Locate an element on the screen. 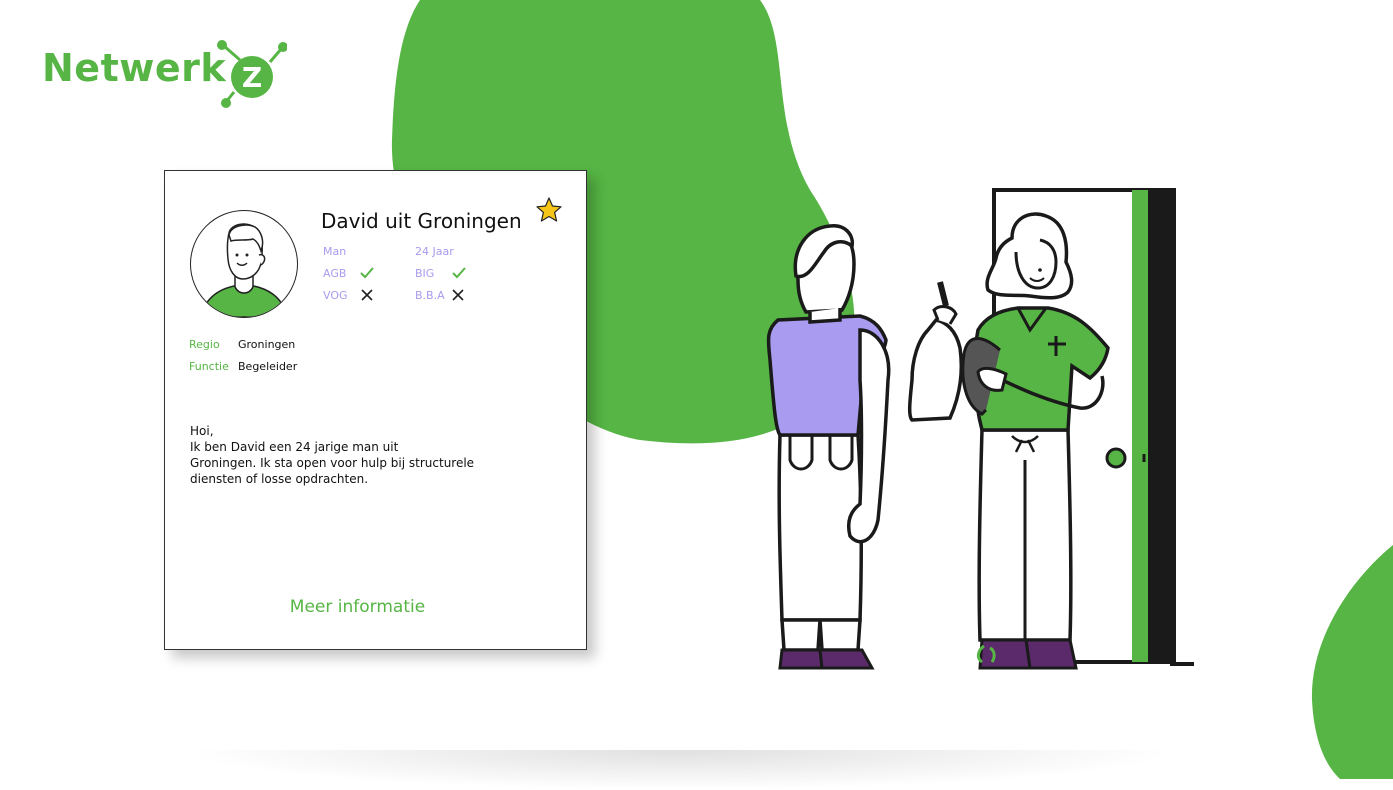 The image size is (1393, 790). bba-label: B.B.A is located at coordinates (430, 295).